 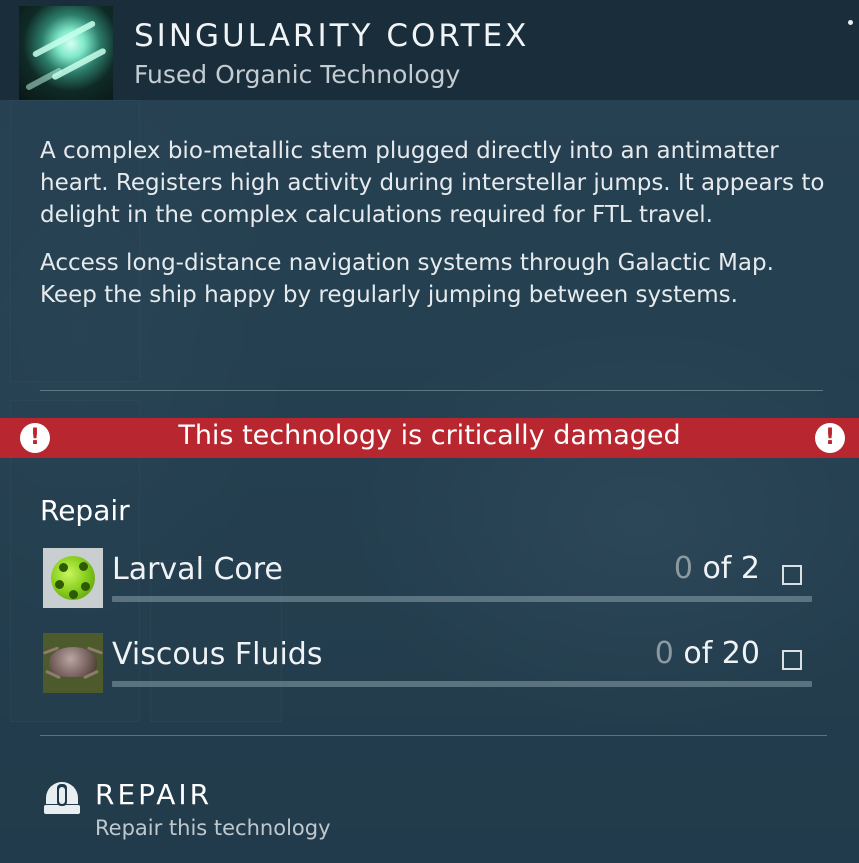 What do you see at coordinates (830, 438) in the screenshot?
I see `warning-icon: !` at bounding box center [830, 438].